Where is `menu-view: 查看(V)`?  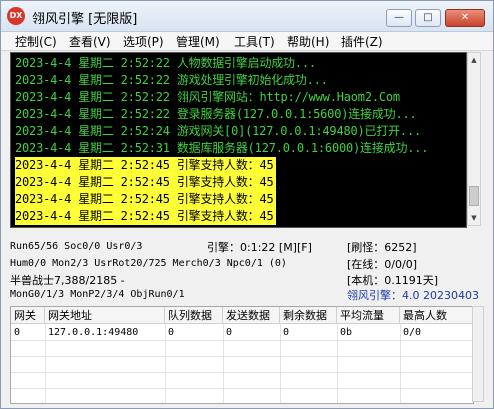 menu-view: 查看(V) is located at coordinates (90, 41).